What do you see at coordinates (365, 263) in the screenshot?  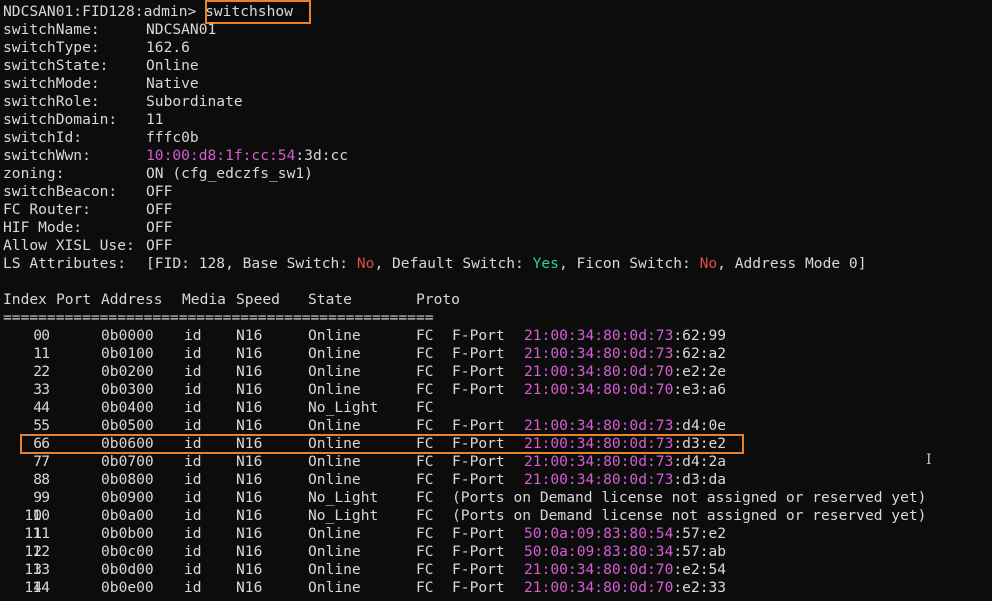 I see `base-switch-value: No` at bounding box center [365, 263].